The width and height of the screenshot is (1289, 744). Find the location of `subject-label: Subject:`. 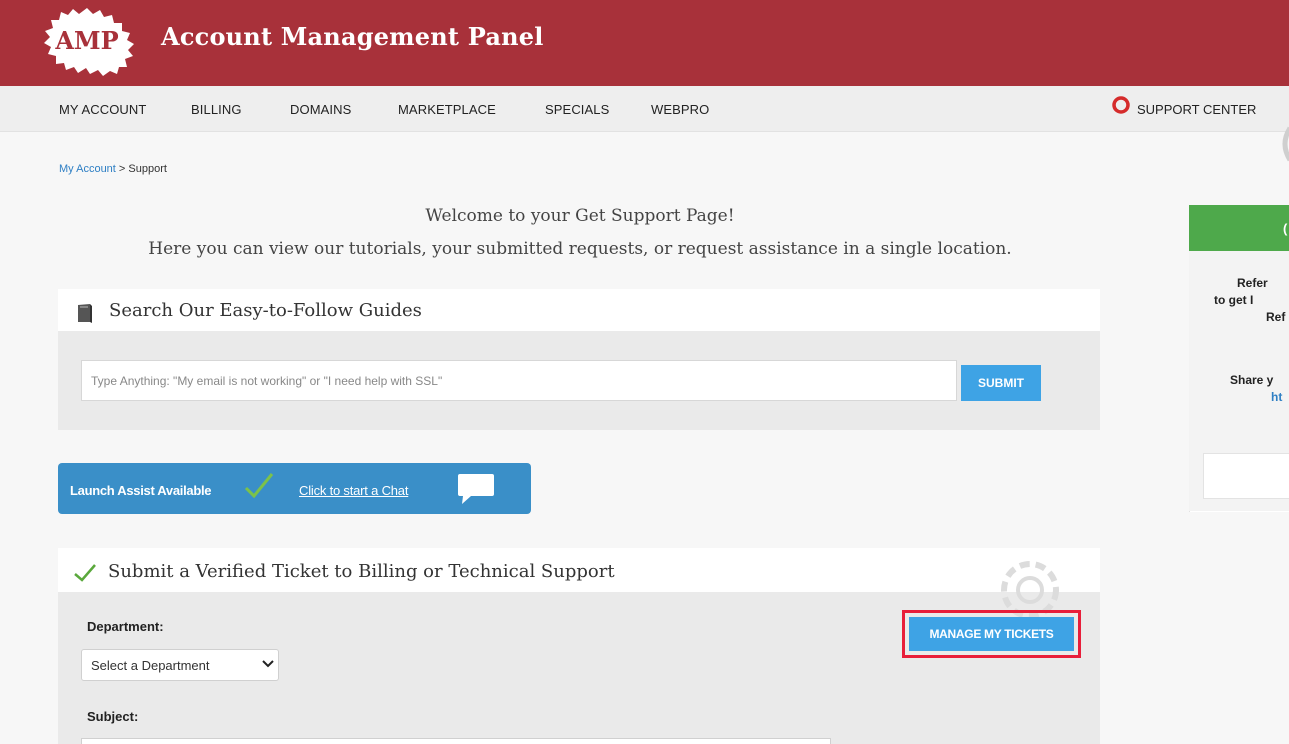

subject-label: Subject: is located at coordinates (113, 716).